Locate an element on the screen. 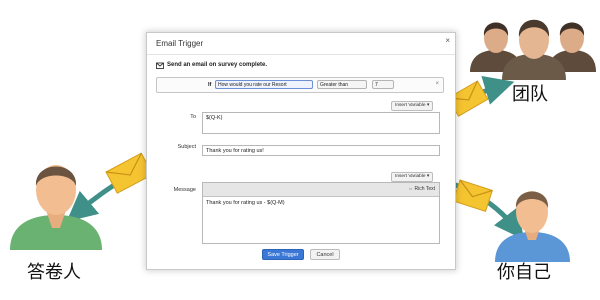 Image resolution: width=600 pixels, height=300 pixels. cancel-button: Cancel is located at coordinates (325, 254).